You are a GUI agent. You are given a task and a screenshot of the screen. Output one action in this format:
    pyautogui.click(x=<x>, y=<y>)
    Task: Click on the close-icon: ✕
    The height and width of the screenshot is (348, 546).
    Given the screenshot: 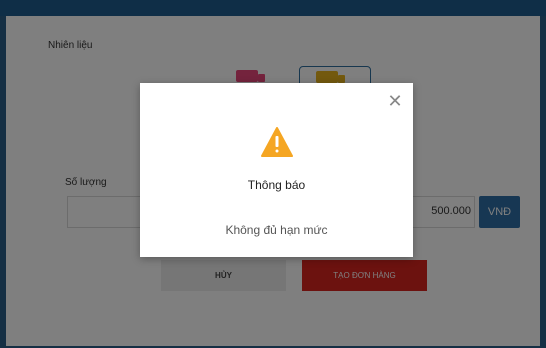 What is the action you would take?
    pyautogui.click(x=395, y=101)
    